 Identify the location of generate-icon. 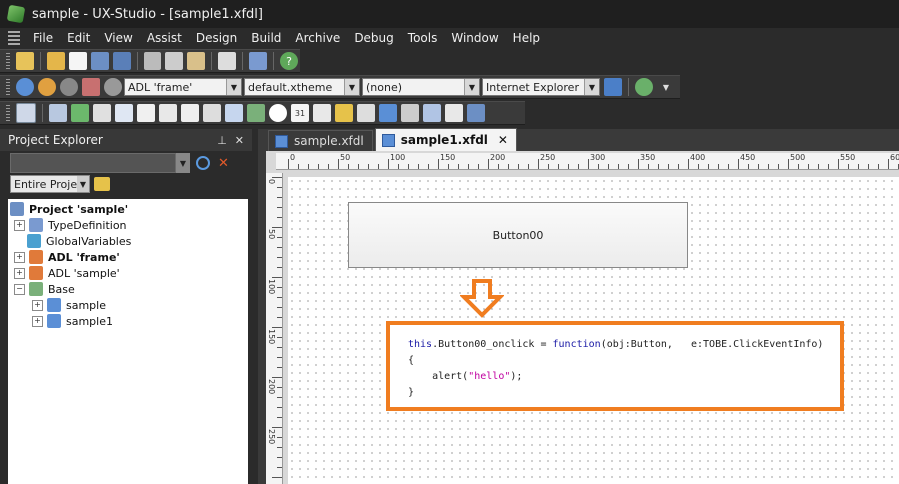
(113, 87).